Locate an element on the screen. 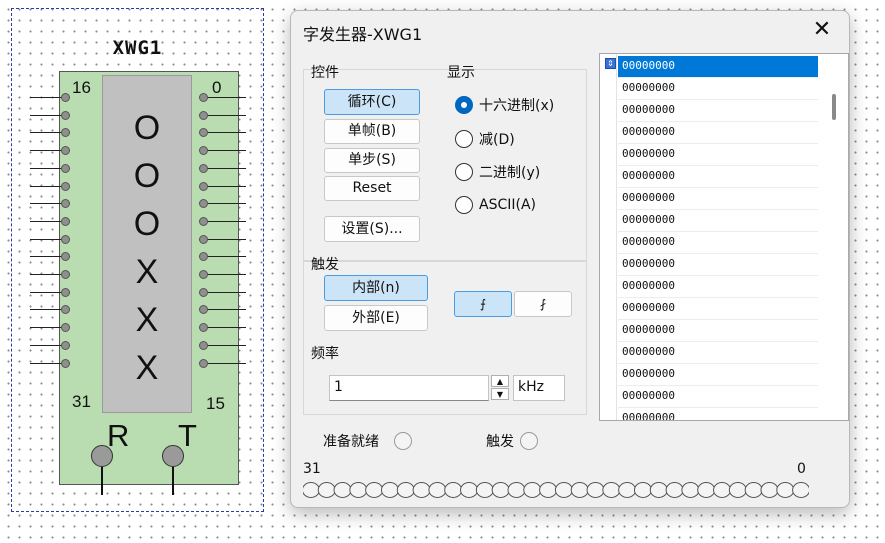 The image size is (885, 543). close-icon: ✕ is located at coordinates (822, 30).